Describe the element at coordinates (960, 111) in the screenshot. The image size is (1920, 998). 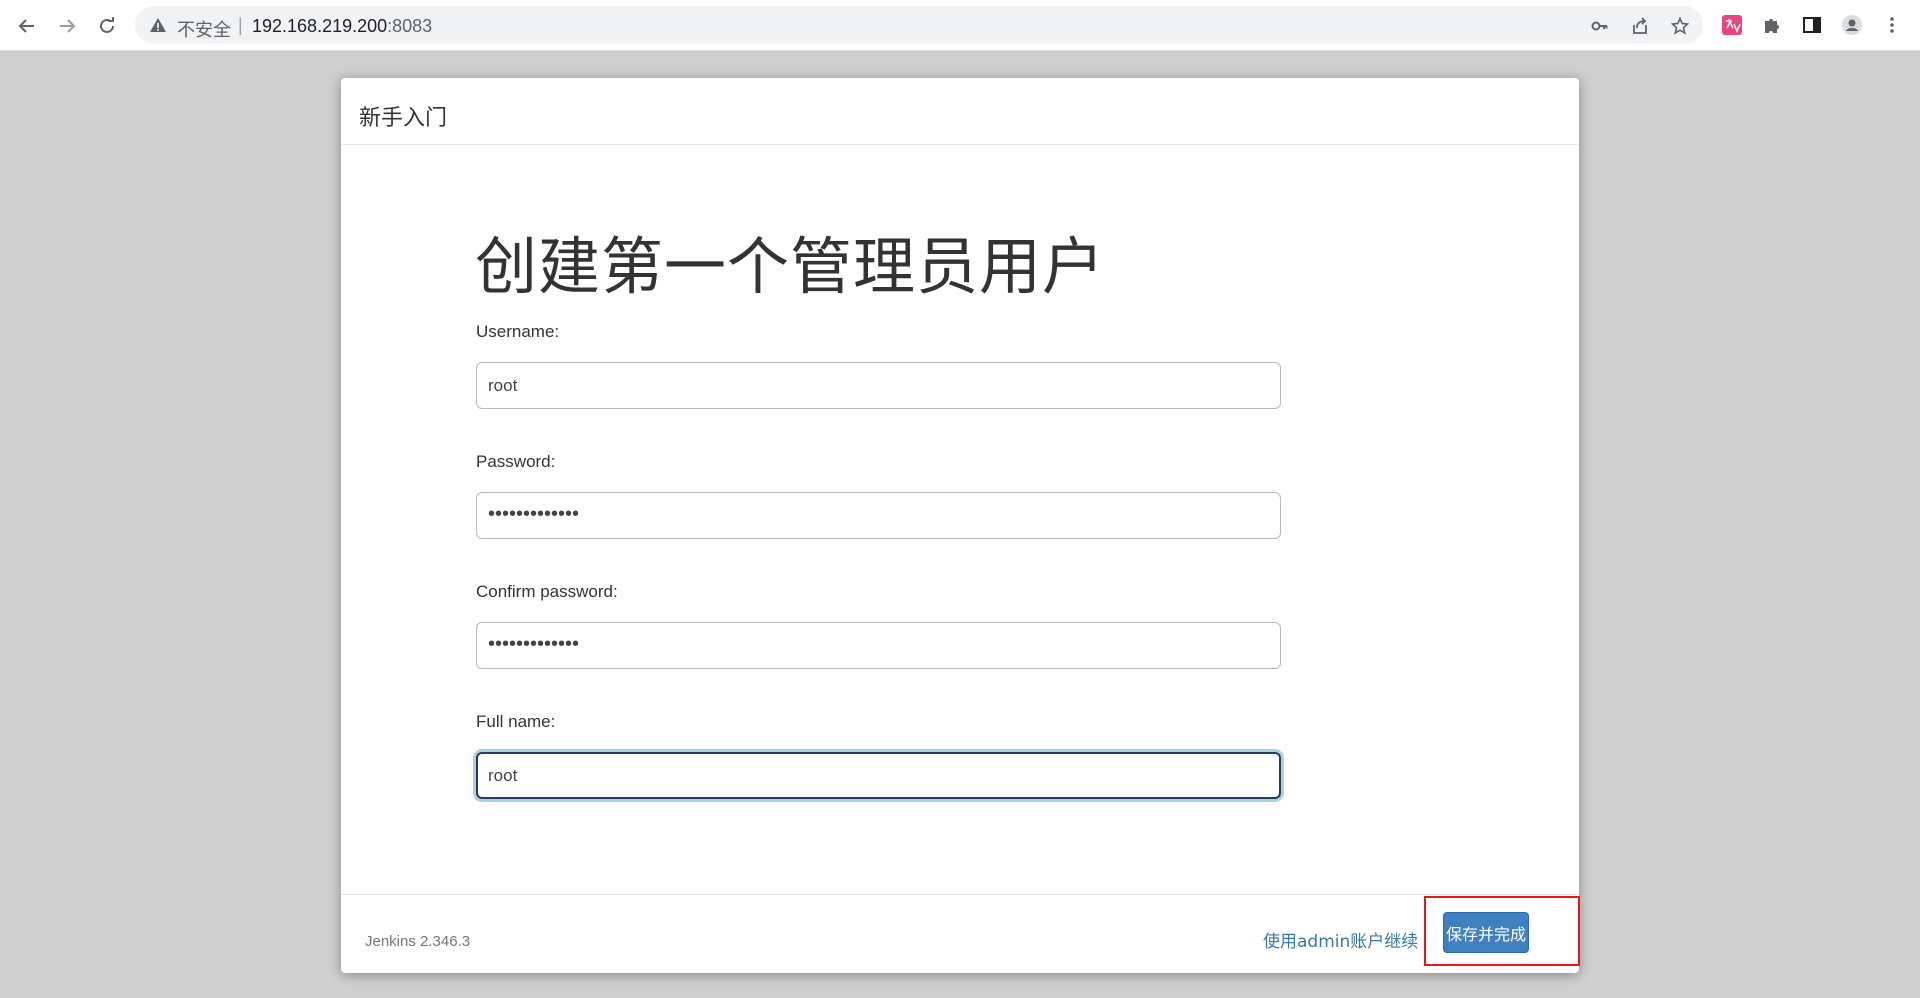
I see `dialog-header: 新手入门` at that location.